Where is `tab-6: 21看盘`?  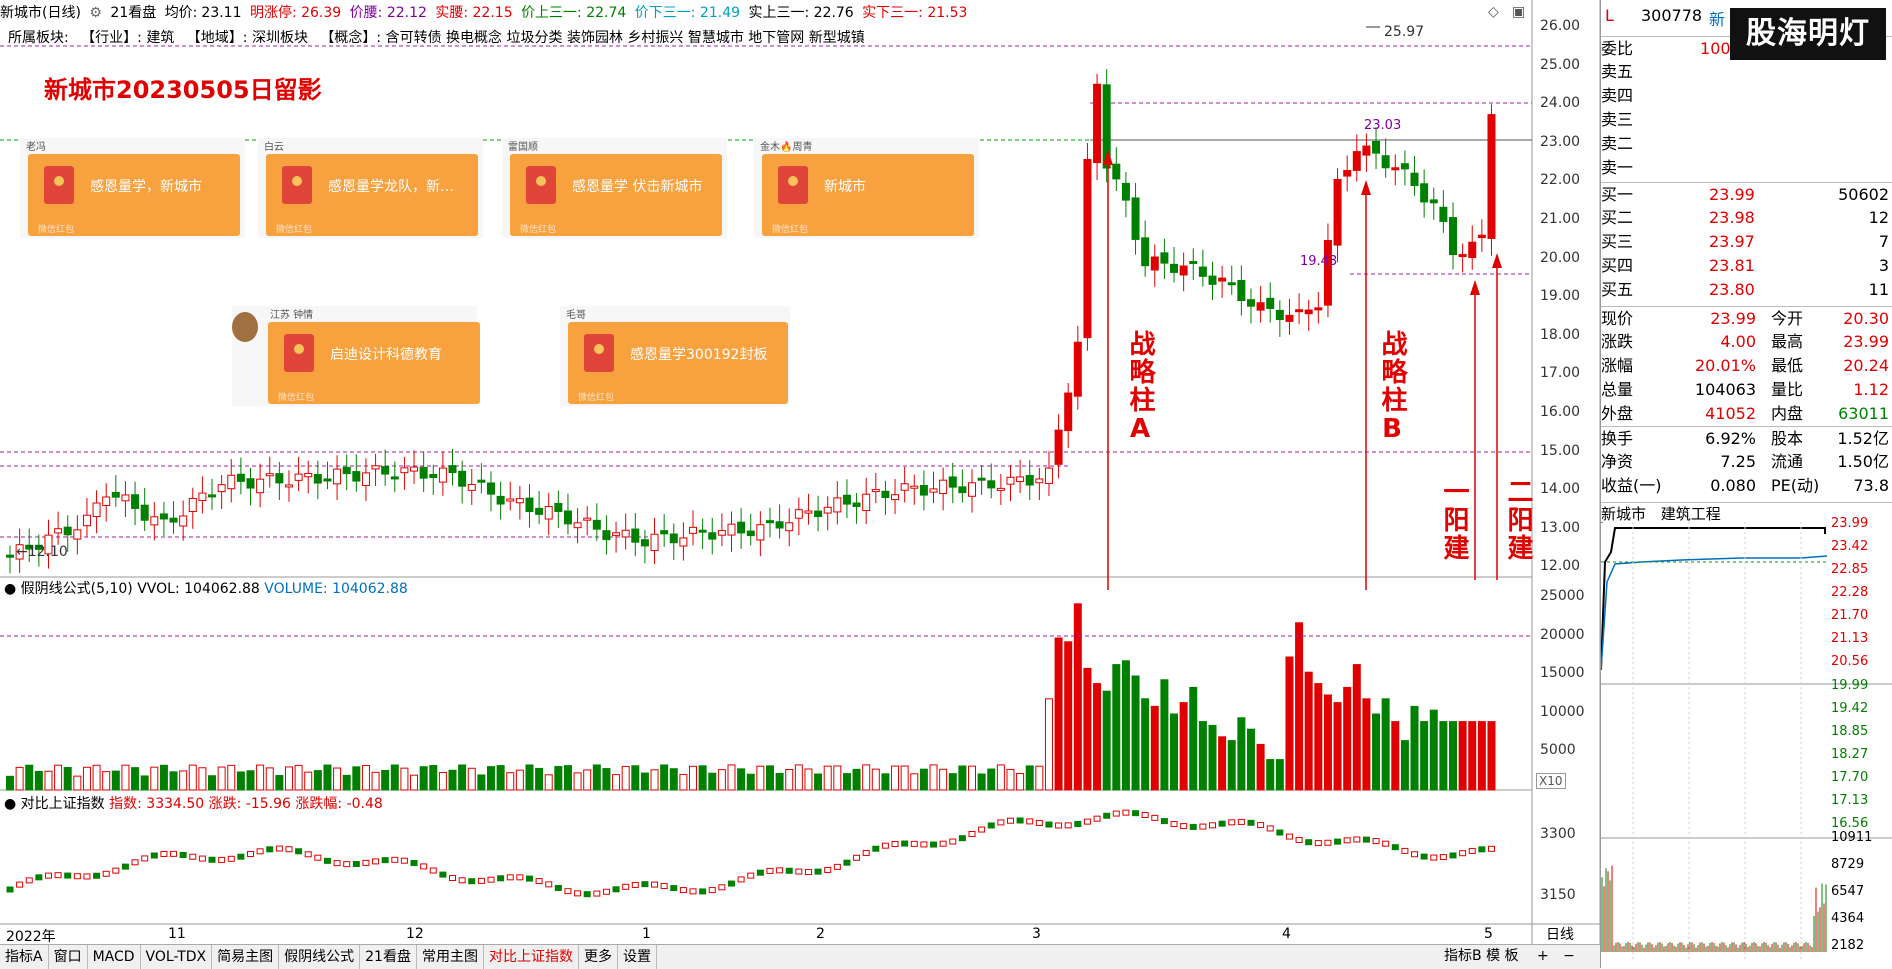
tab-6: 21看盘 is located at coordinates (388, 957).